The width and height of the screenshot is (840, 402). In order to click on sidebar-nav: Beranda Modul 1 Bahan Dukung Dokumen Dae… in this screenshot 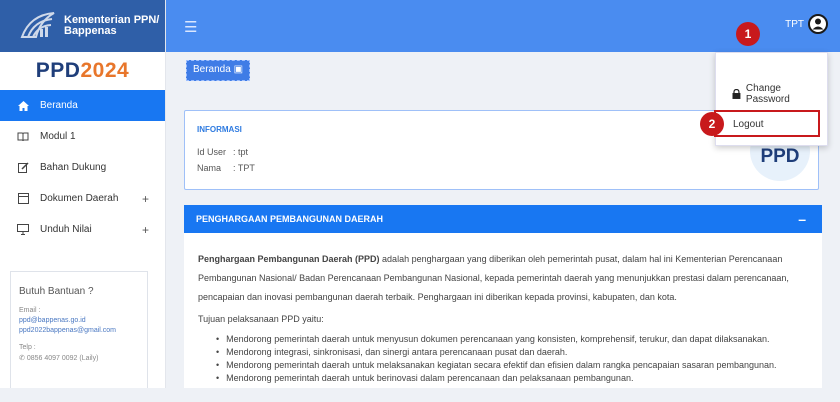, I will do `click(82, 167)`.